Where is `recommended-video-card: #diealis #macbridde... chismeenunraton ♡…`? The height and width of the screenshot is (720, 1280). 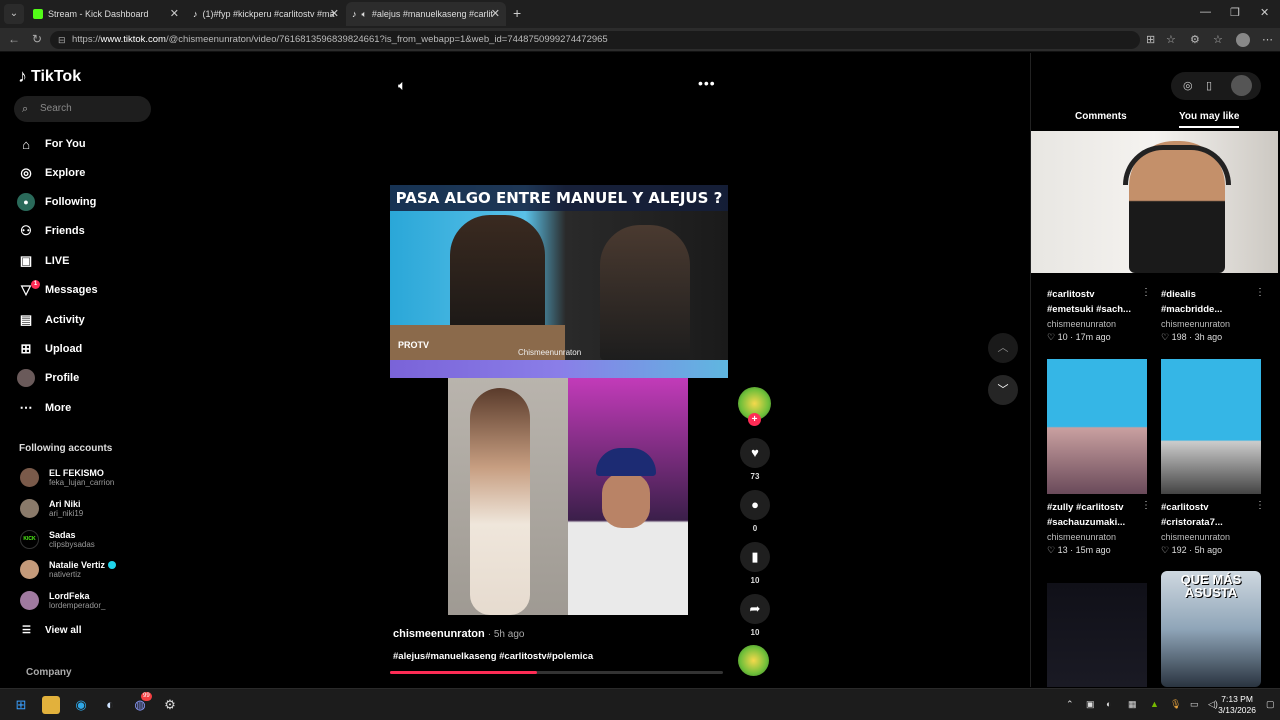
recommended-video-card: #diealis #macbridde... chismeenunraton ♡… is located at coordinates (1216, 315).